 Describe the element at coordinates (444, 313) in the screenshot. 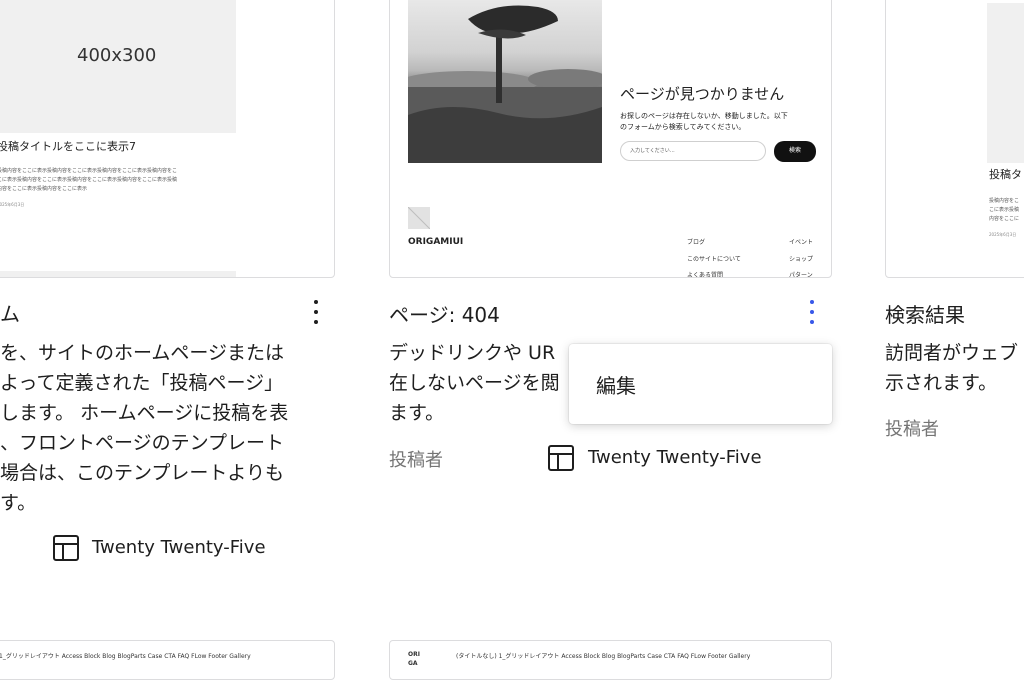

I see `template-title: ページ: 404` at that location.